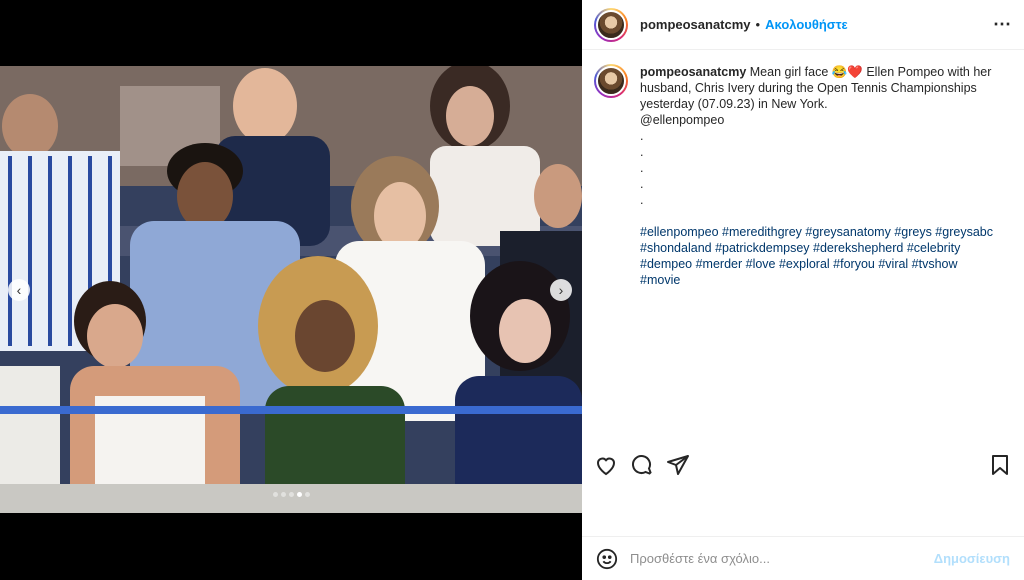 This screenshot has width=1024, height=580. What do you see at coordinates (642, 465) in the screenshot?
I see `comment-icon` at bounding box center [642, 465].